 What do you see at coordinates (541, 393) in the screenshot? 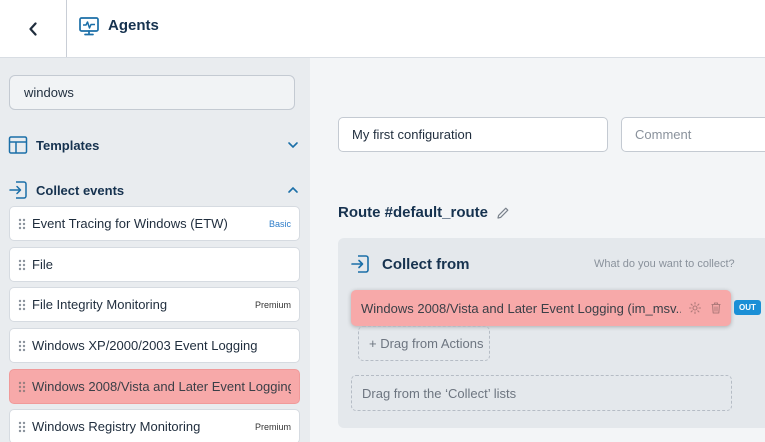
I see `drag-from-collect-zone: Drag from the ‘Collect’ lists` at bounding box center [541, 393].